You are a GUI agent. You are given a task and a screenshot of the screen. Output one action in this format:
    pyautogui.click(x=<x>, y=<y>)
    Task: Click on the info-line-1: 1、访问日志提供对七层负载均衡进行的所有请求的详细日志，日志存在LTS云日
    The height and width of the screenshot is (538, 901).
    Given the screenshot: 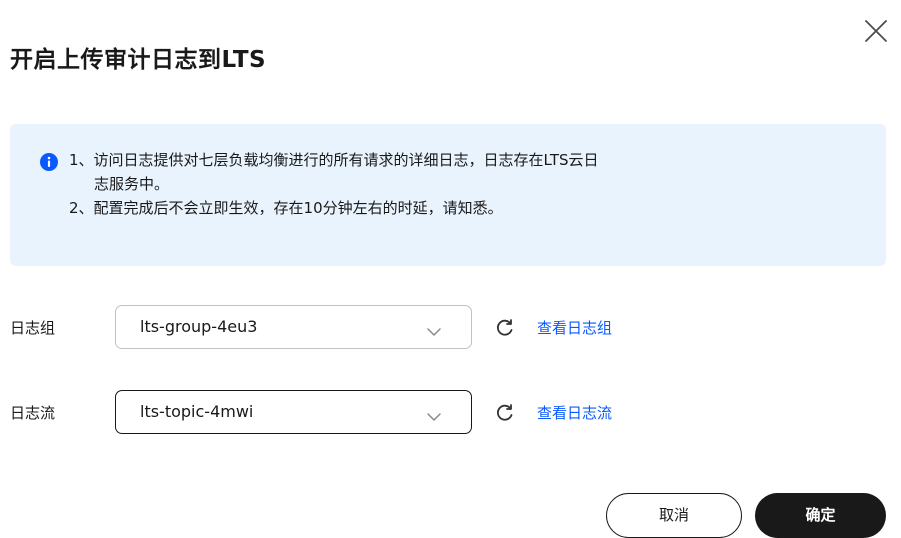 What is the action you would take?
    pyautogui.click(x=334, y=160)
    